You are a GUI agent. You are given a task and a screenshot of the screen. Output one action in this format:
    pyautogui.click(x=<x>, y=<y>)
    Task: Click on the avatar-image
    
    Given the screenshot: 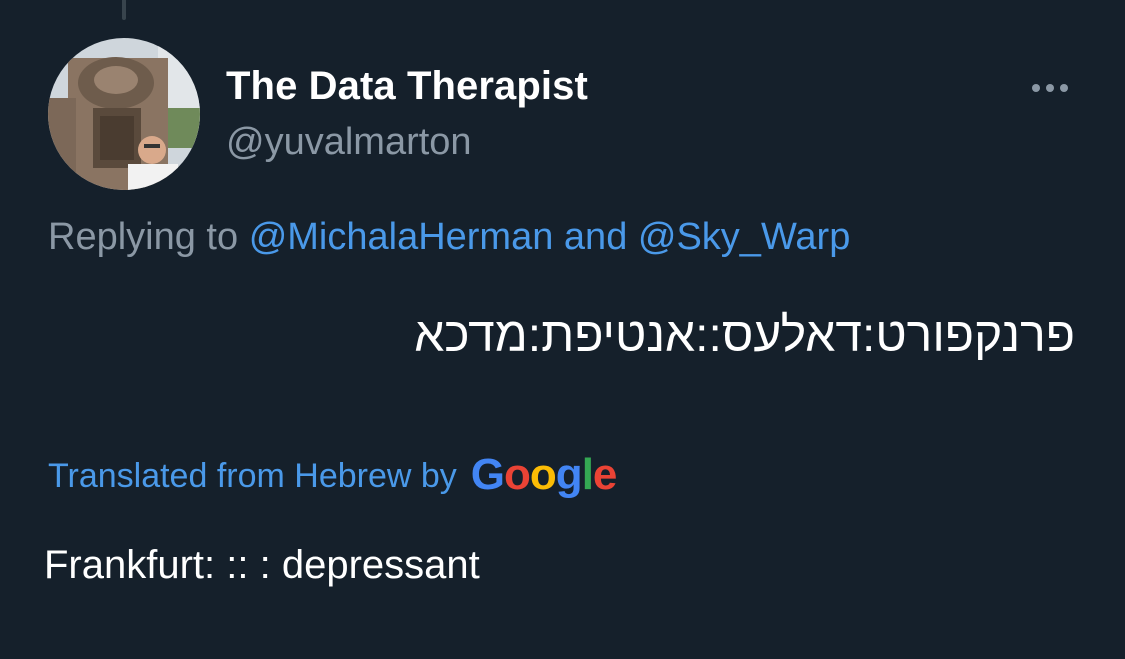 What is the action you would take?
    pyautogui.click(x=124, y=114)
    